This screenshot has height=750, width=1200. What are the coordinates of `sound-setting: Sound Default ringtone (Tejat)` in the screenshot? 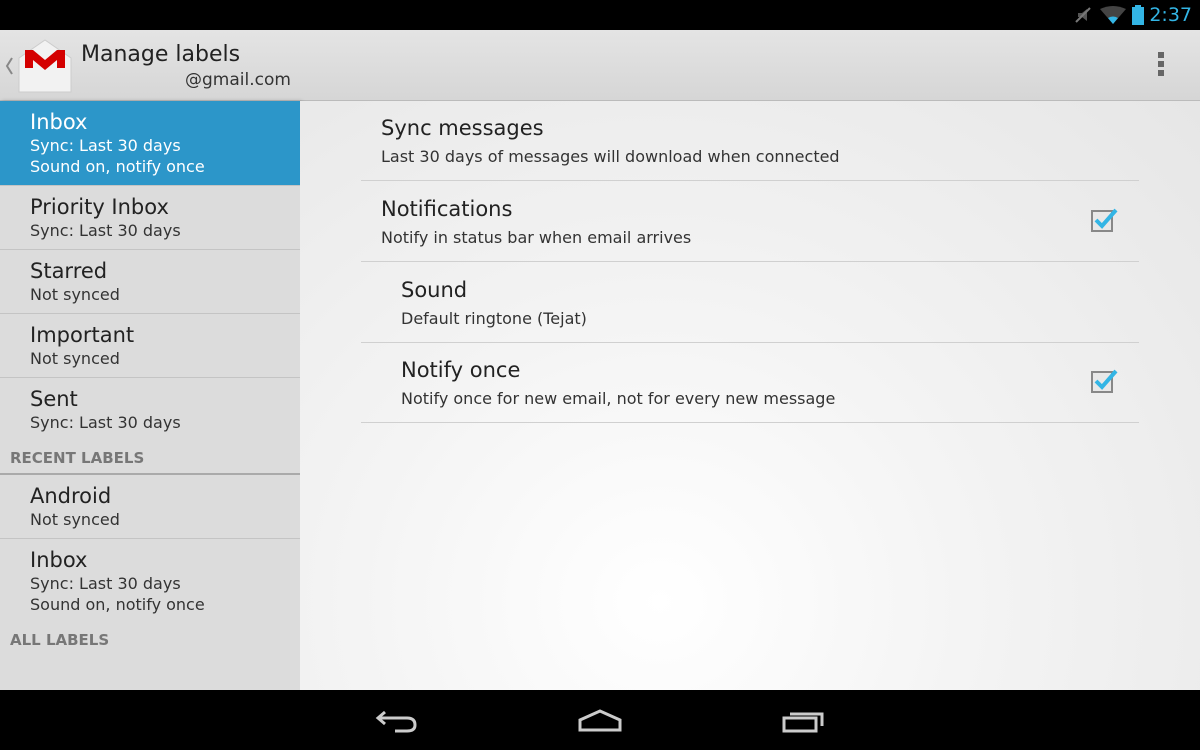 It's located at (750, 303).